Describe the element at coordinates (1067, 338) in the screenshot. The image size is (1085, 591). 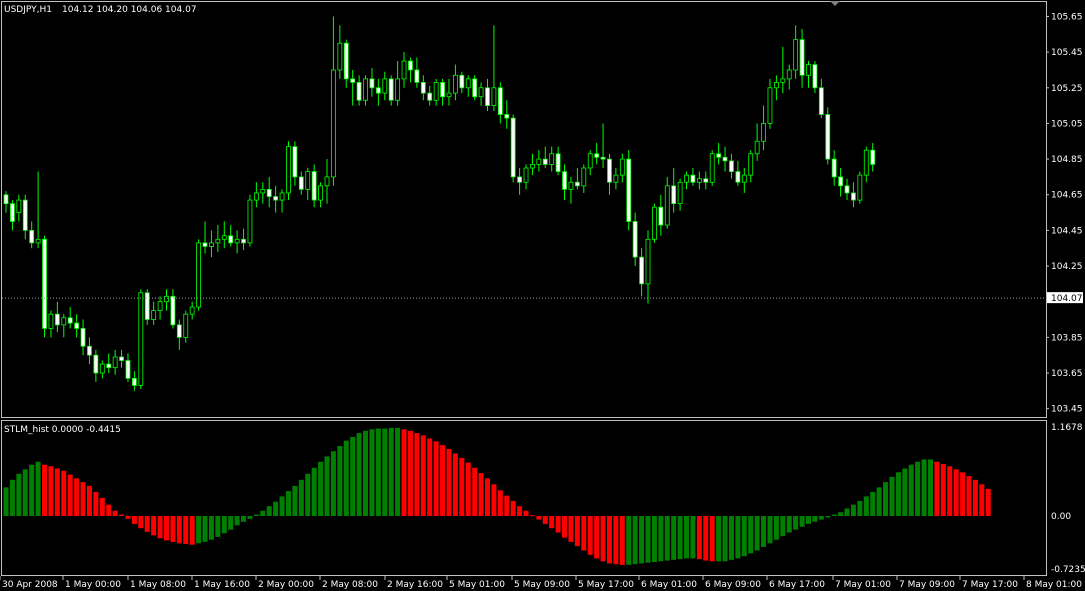
I see `price-tick: 103.85` at that location.